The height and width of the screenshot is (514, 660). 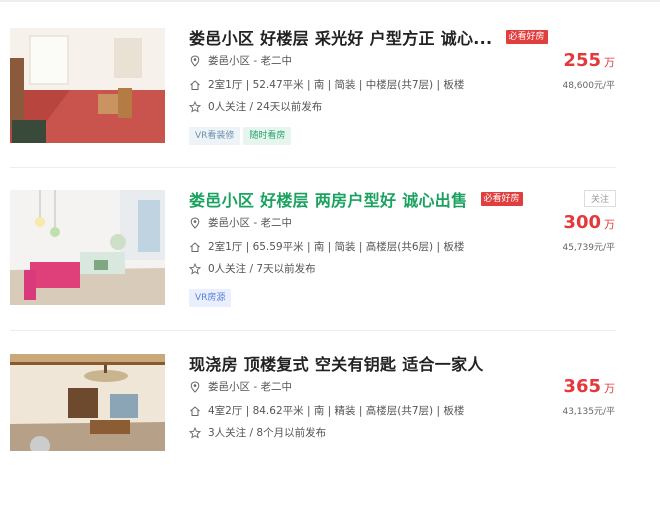 I want to click on follow-info: 0人关注 / 7天以前发布, so click(x=252, y=268).